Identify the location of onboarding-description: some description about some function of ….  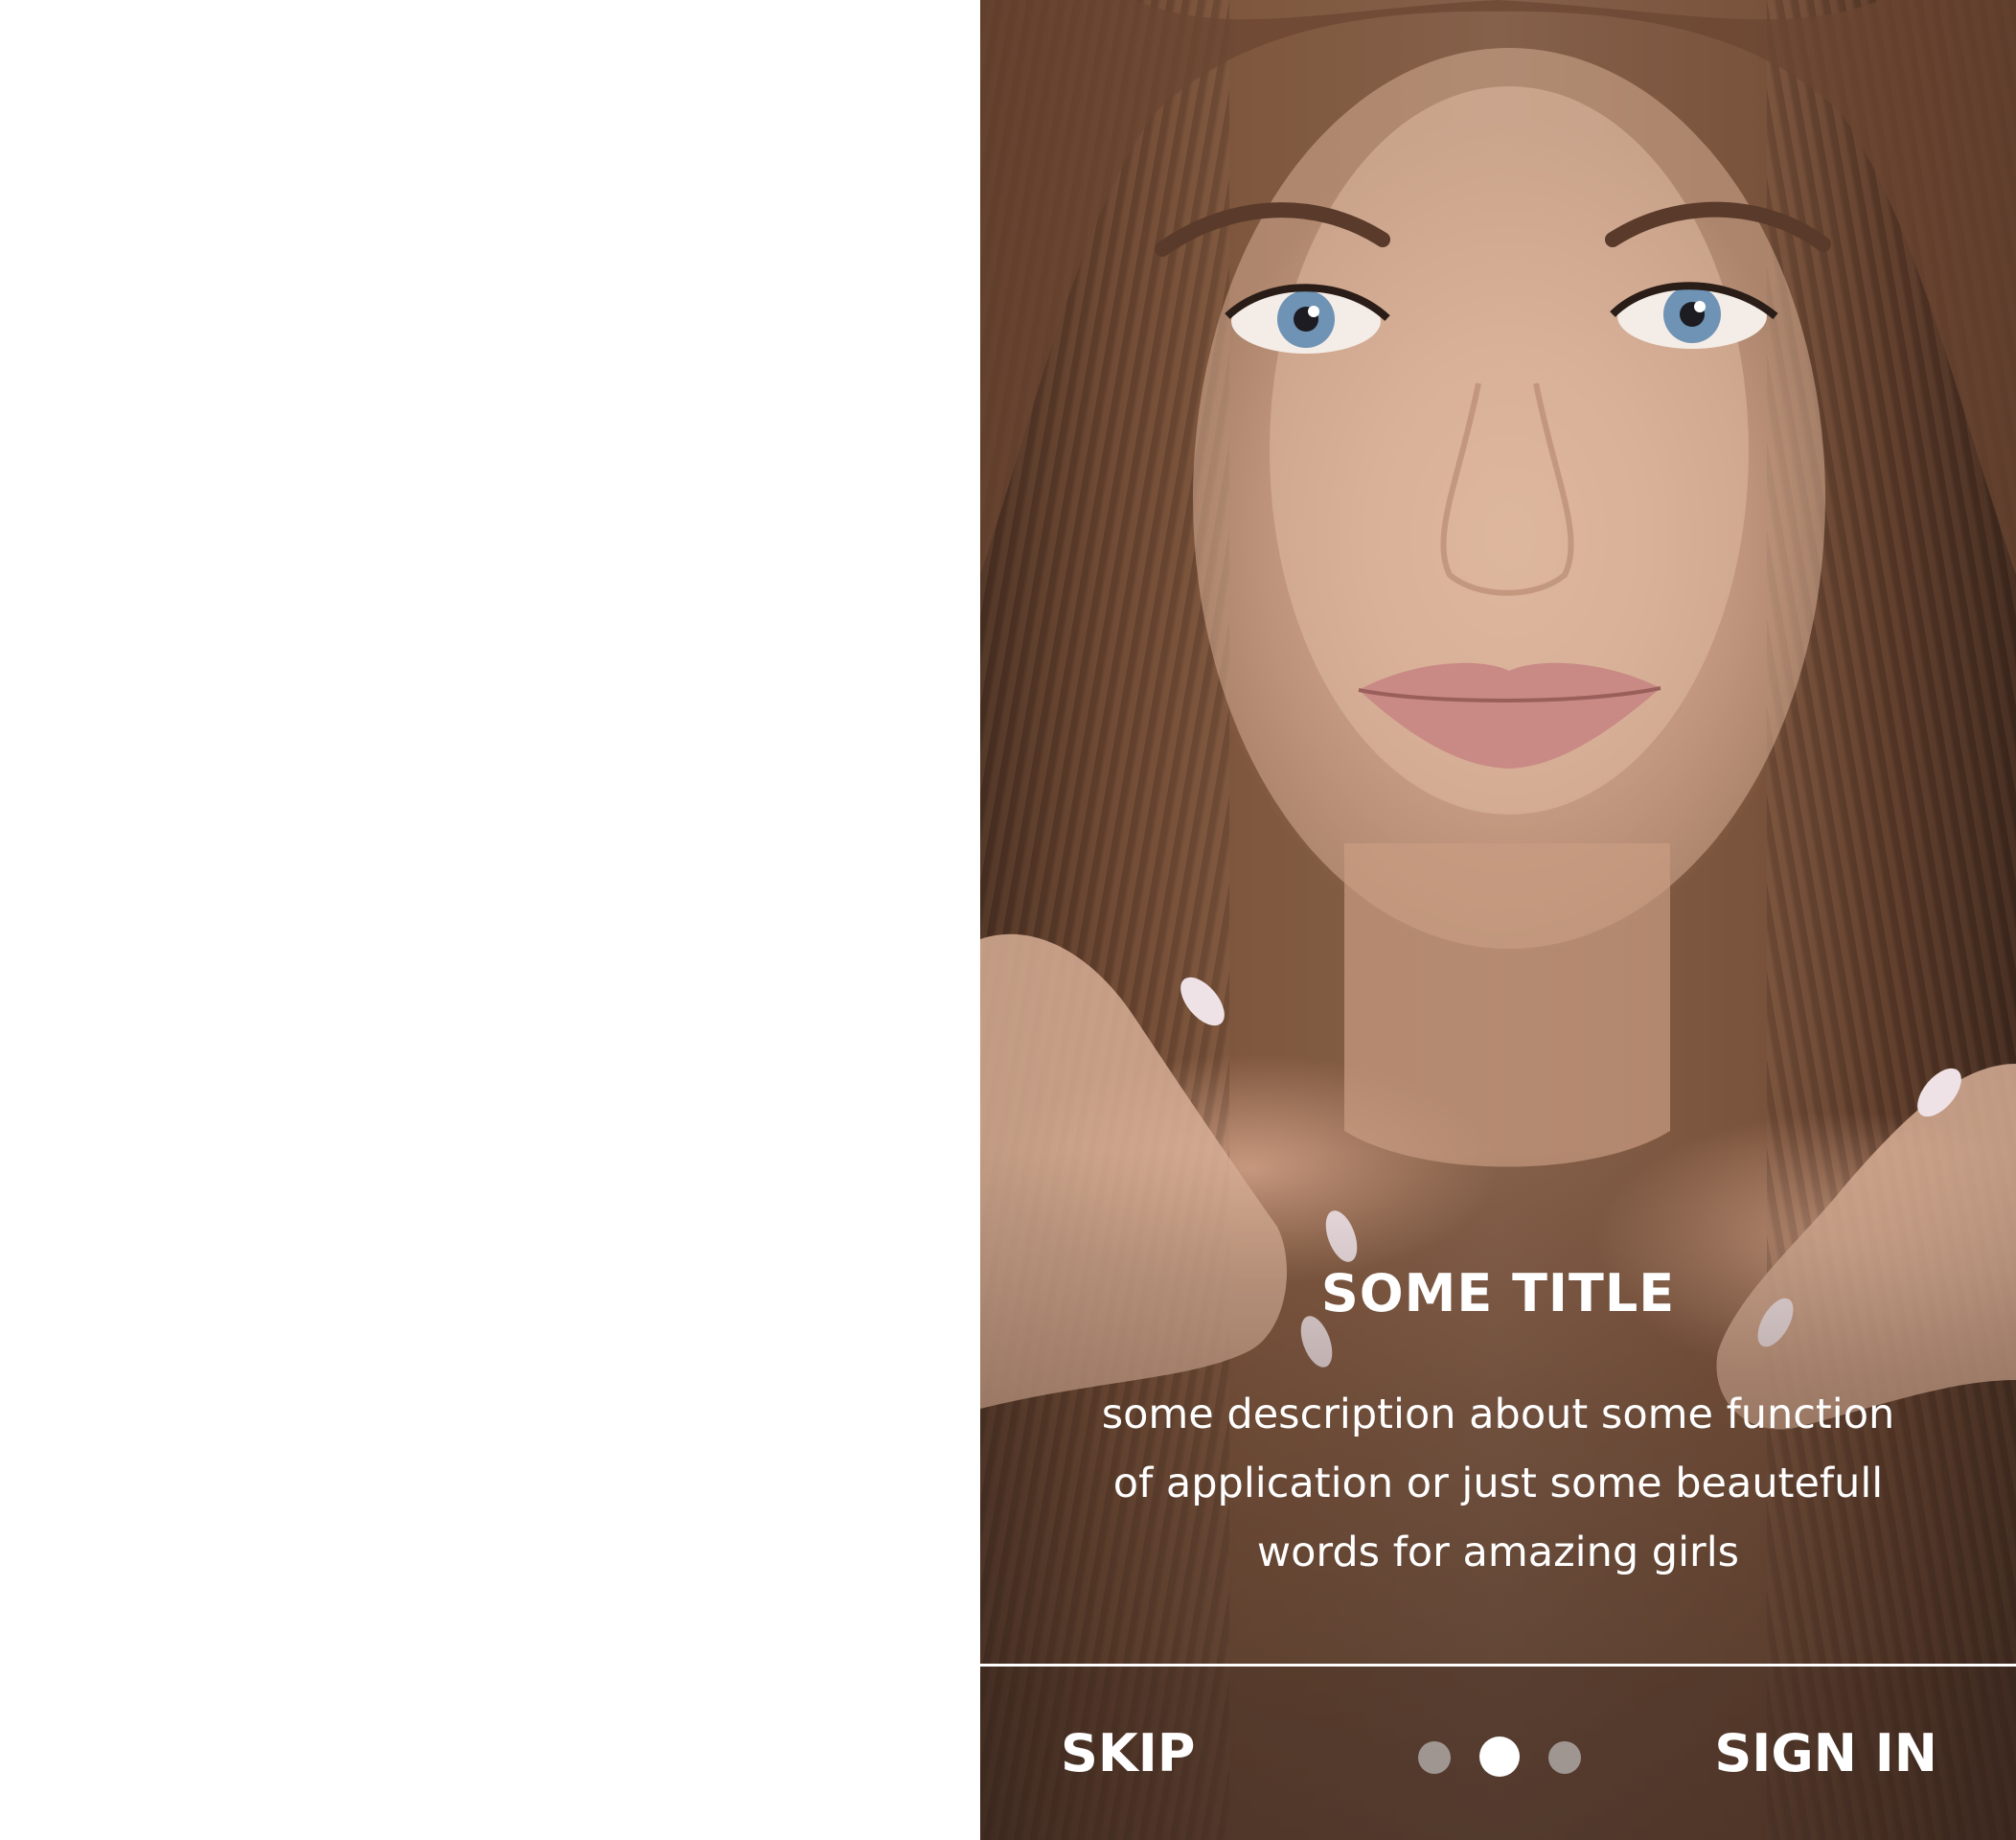
(1498, 1483).